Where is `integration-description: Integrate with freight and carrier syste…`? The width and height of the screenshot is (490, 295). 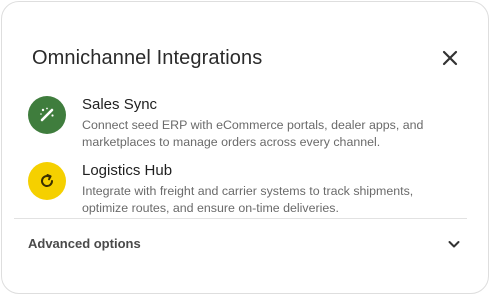
integration-description: Integrate with freight and carrier syste… is located at coordinates (248, 199).